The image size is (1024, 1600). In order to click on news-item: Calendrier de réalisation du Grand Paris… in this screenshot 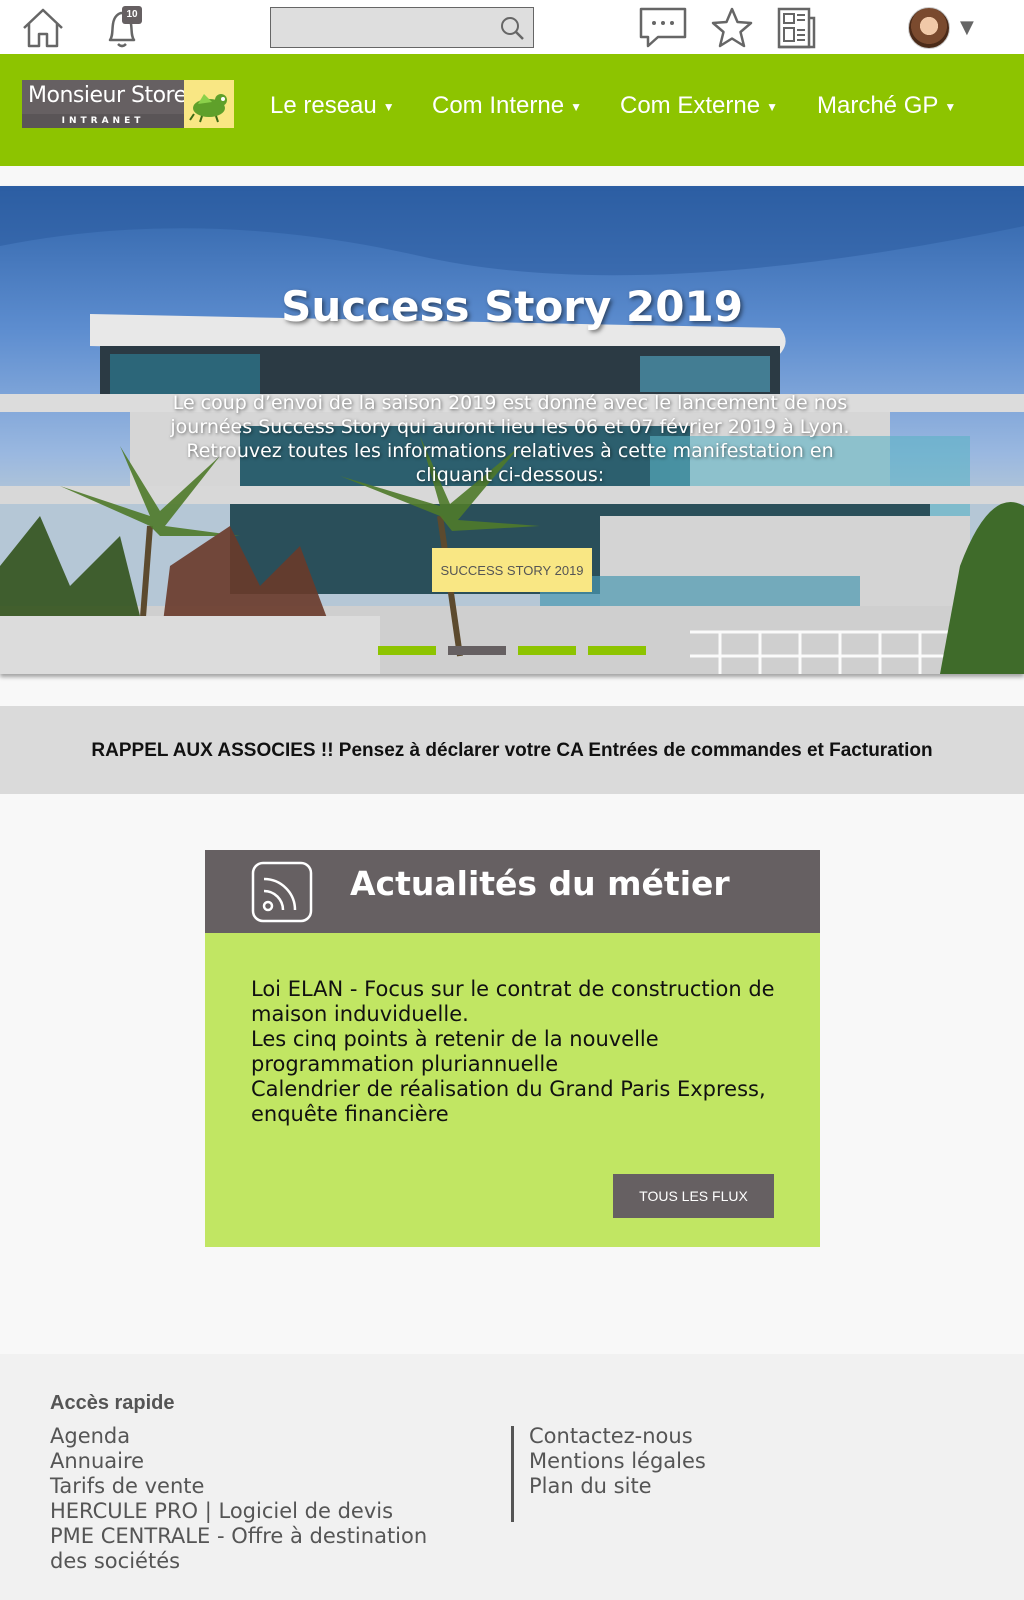, I will do `click(516, 1102)`.